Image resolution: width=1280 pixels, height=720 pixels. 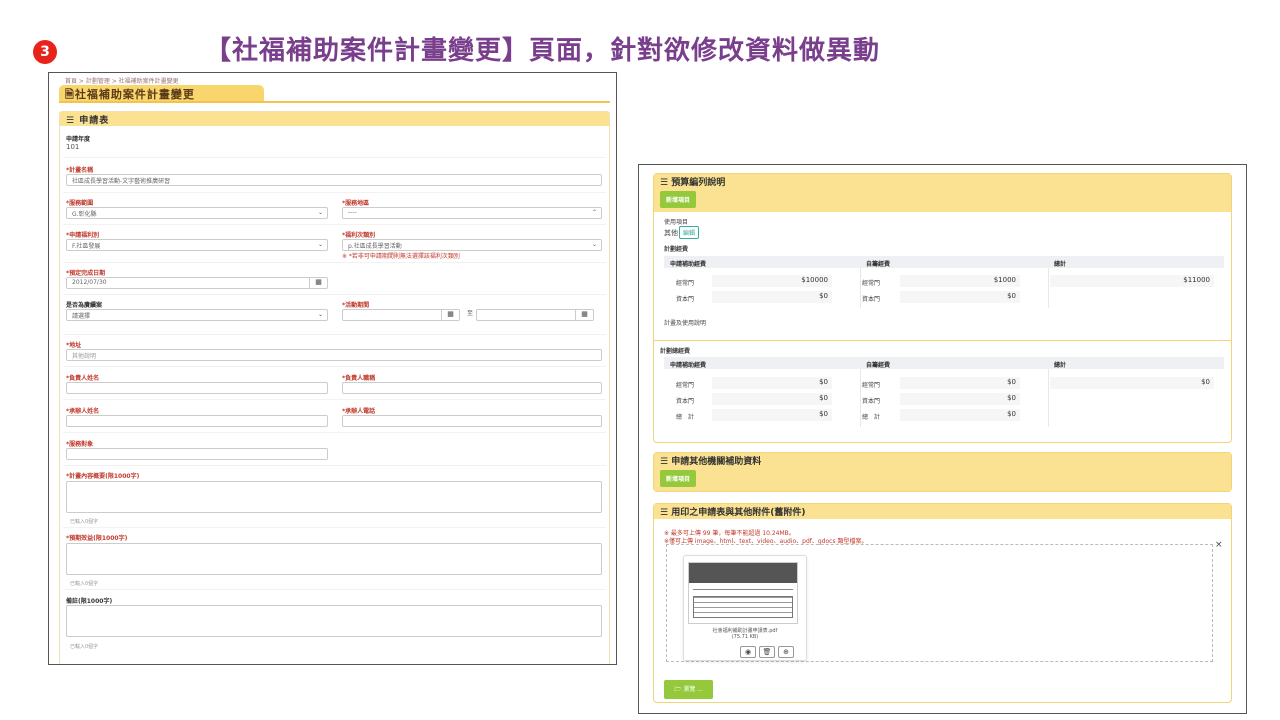 I want to click on remarks-count: 已輸入0個字, so click(x=84, y=647).